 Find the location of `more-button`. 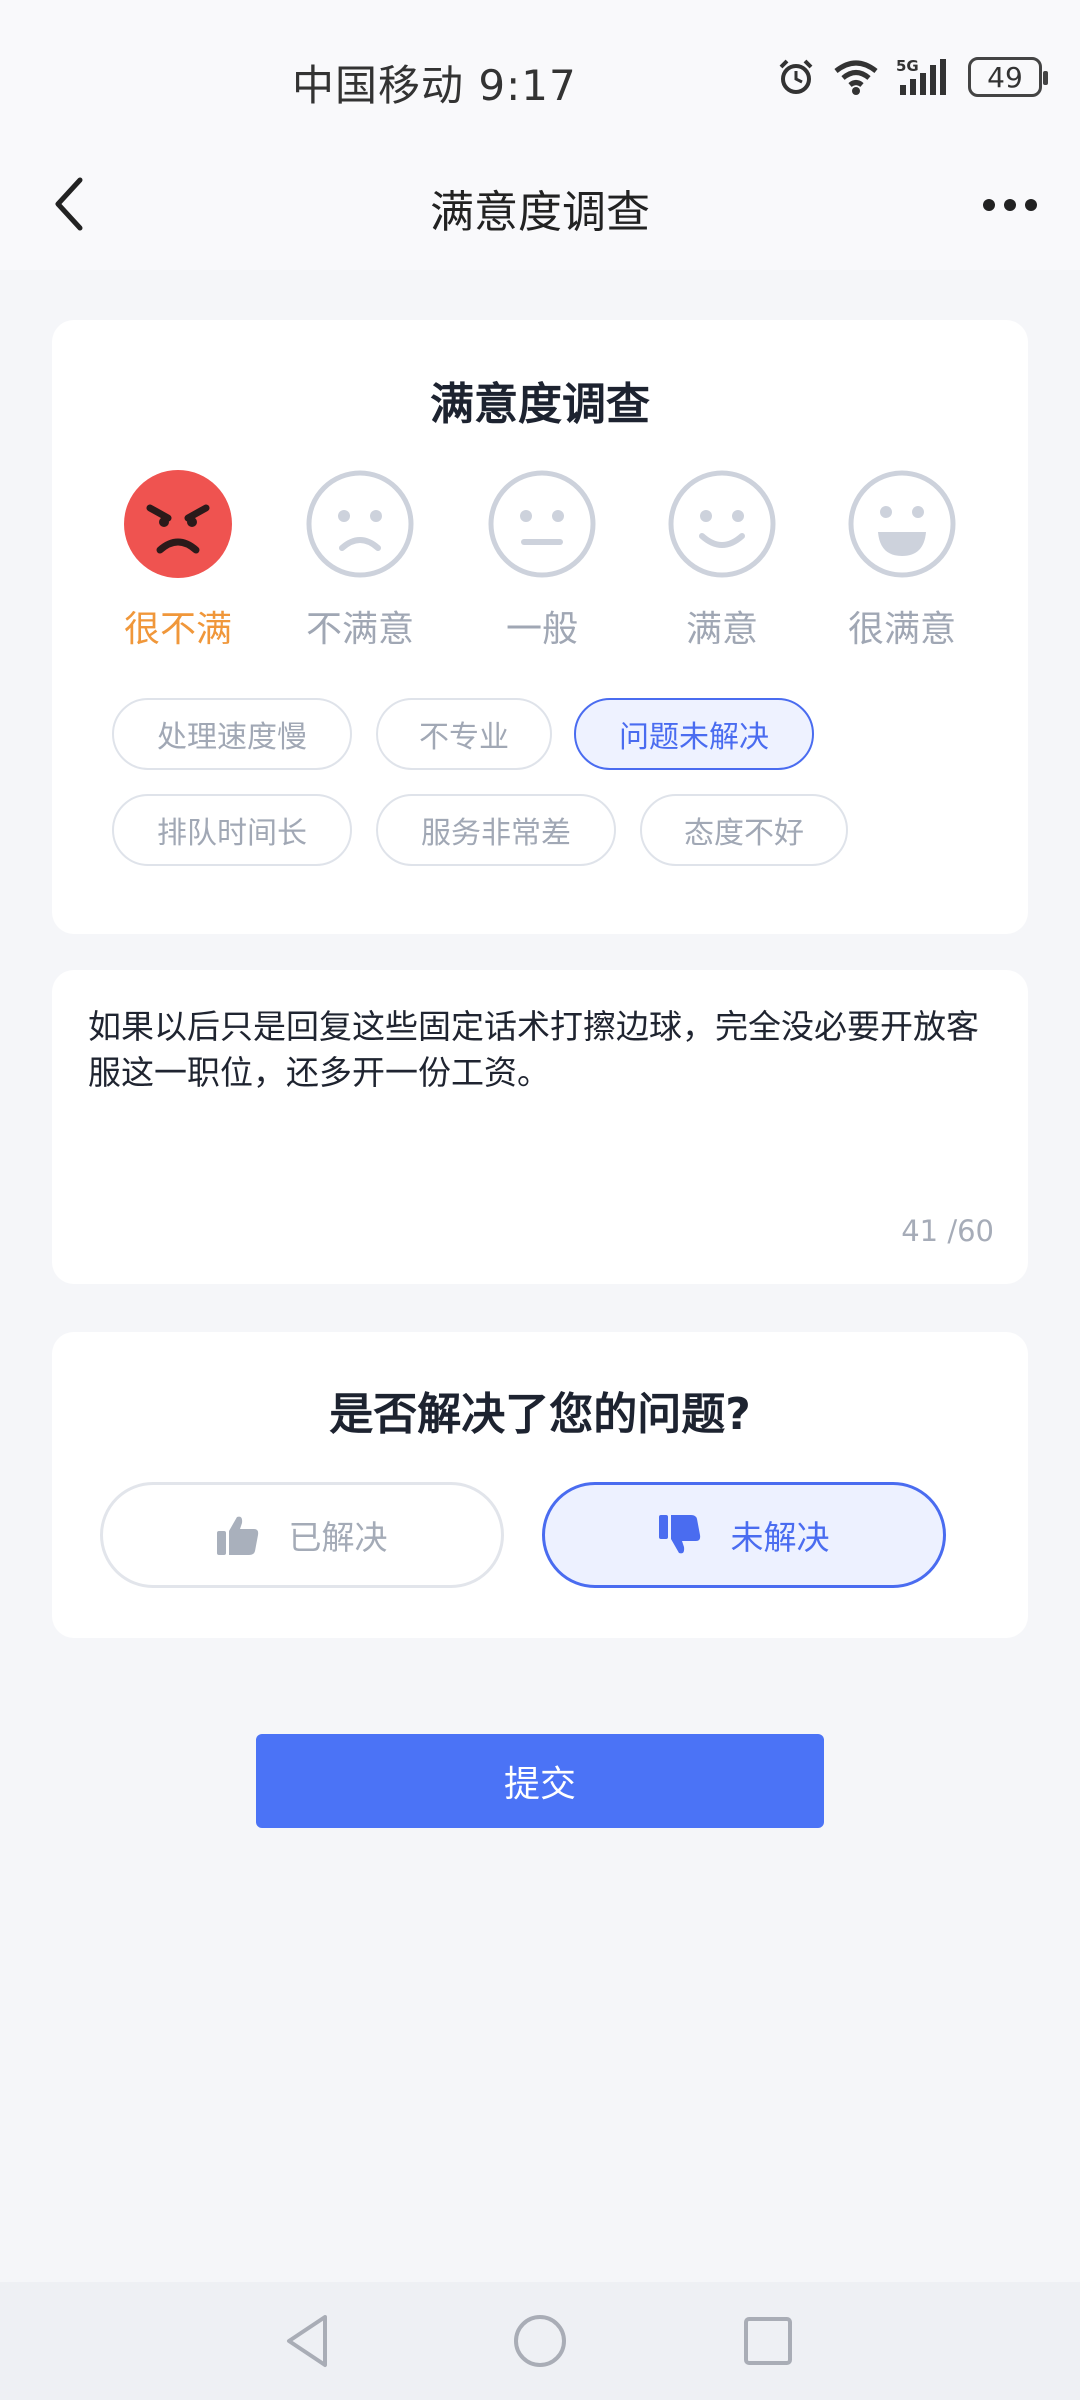

more-button is located at coordinates (1010, 205).